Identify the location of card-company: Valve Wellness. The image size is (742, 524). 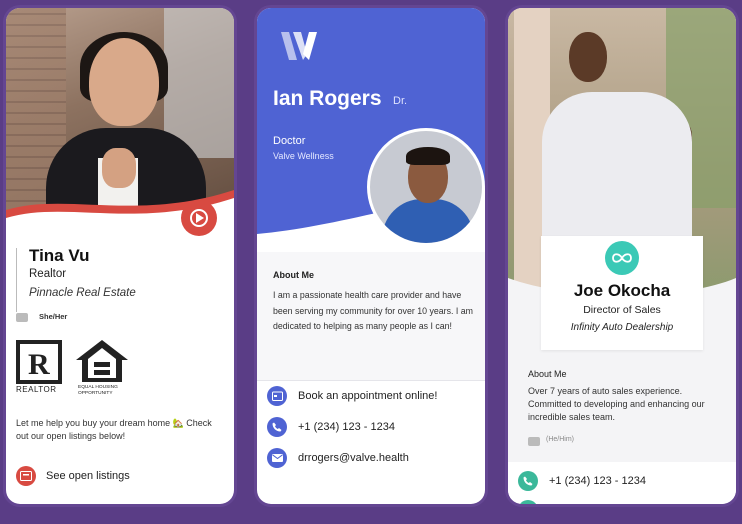
(303, 156).